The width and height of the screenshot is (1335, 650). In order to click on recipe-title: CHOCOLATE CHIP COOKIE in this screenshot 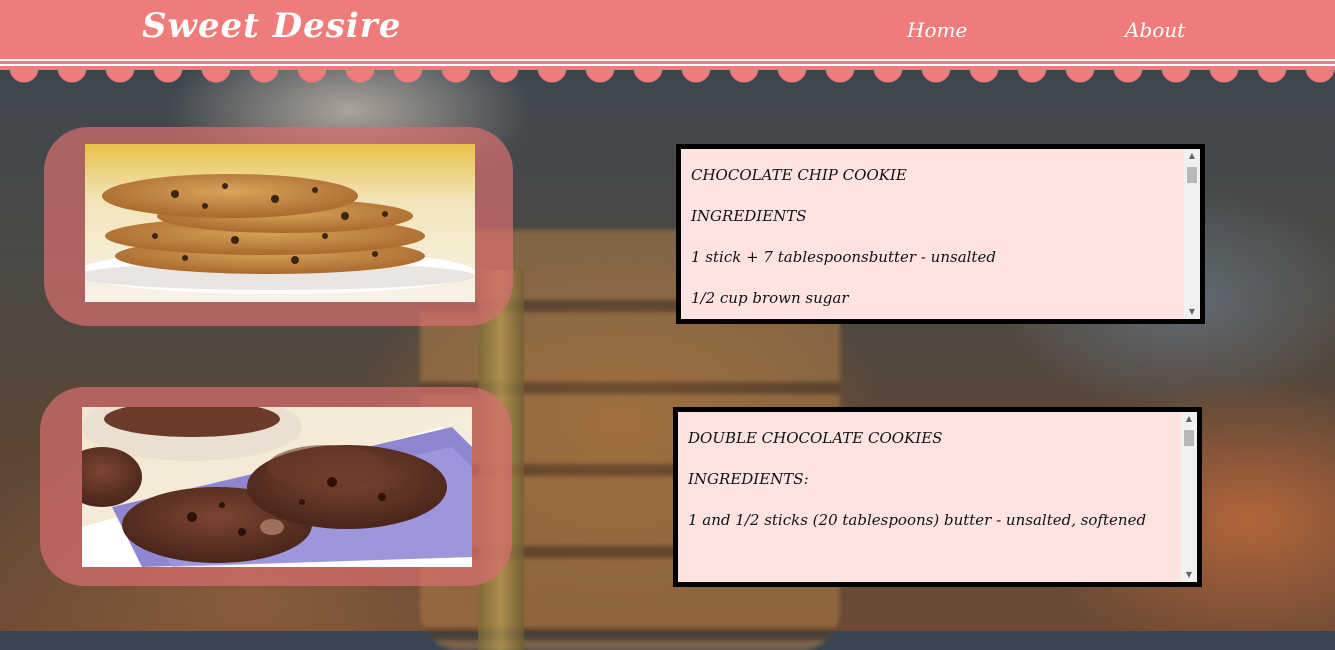, I will do `click(799, 175)`.